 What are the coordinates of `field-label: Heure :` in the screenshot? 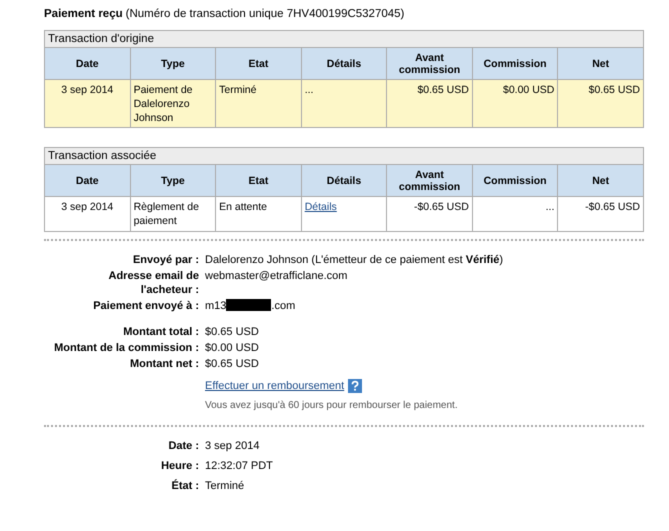 It's located at (179, 466).